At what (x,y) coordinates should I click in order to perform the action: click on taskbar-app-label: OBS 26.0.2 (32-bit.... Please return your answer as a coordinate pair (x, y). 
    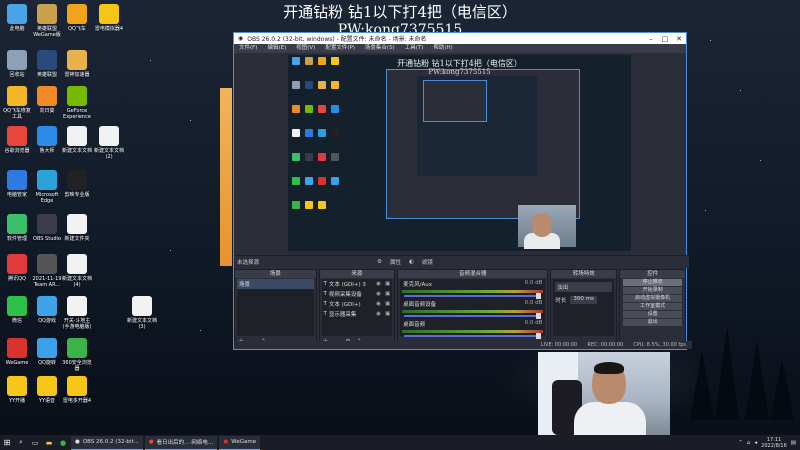
    Looking at the image, I should click on (110, 442).